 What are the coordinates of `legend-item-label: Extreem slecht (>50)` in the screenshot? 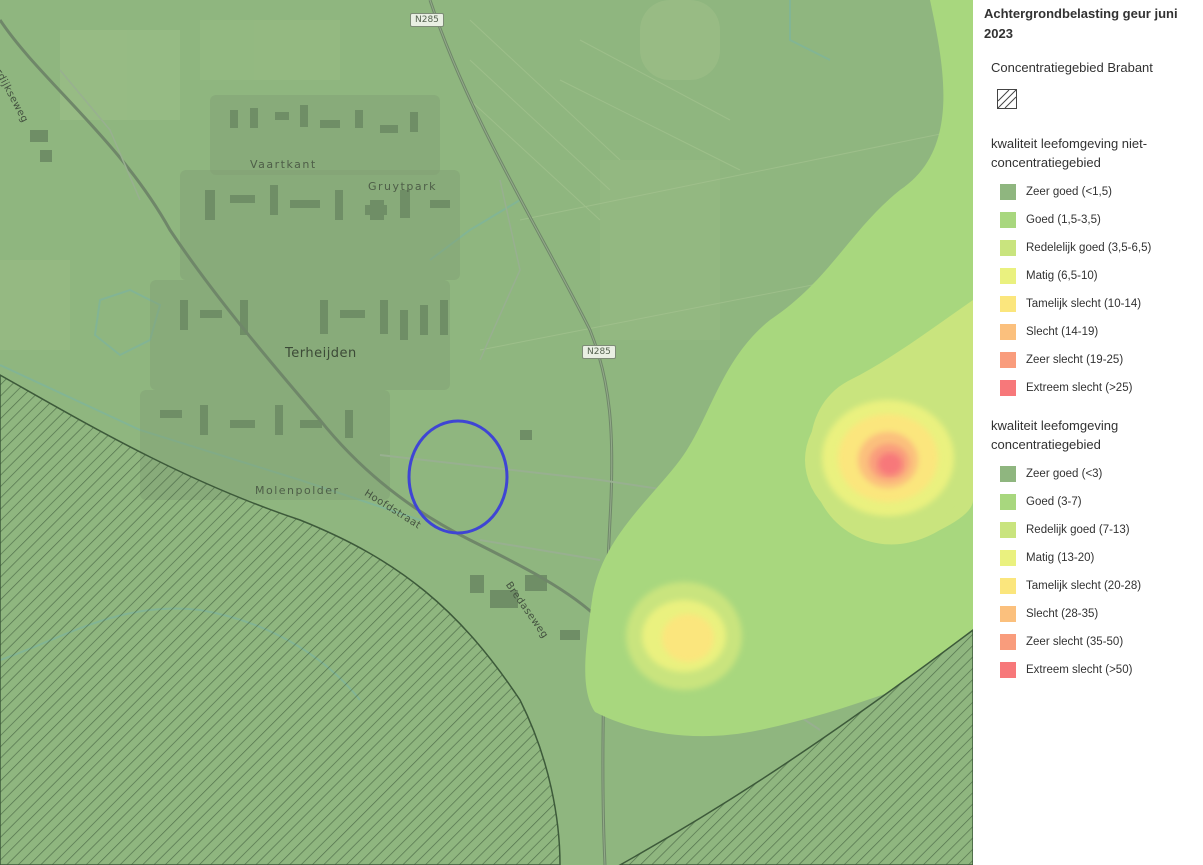 It's located at (1079, 670).